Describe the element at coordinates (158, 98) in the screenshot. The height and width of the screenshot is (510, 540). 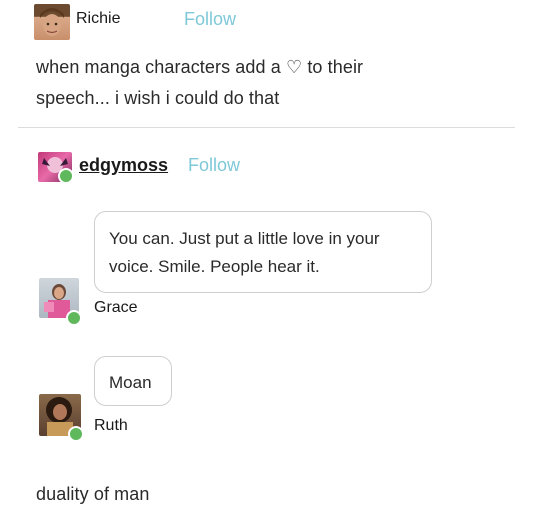
I see `post-text-line-2: speech... i wish i could do that` at that location.